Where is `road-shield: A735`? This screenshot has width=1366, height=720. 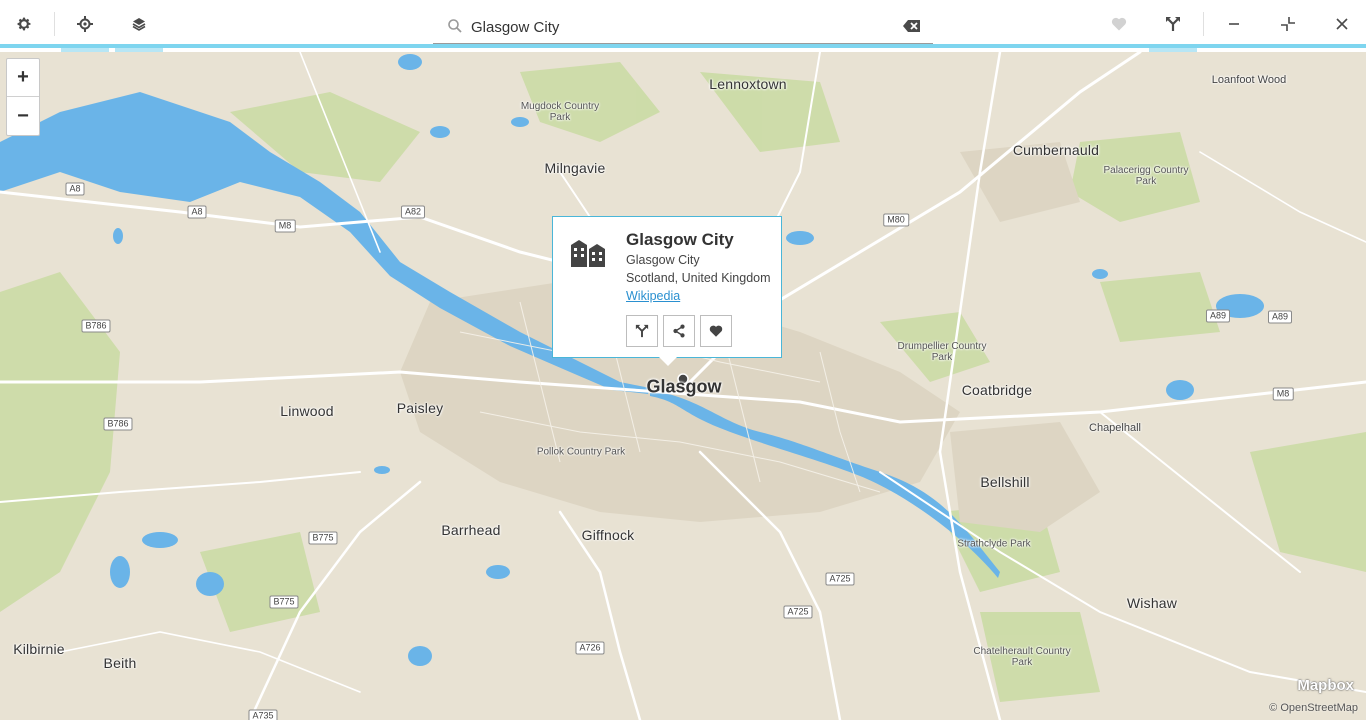
road-shield: A735 is located at coordinates (263, 714).